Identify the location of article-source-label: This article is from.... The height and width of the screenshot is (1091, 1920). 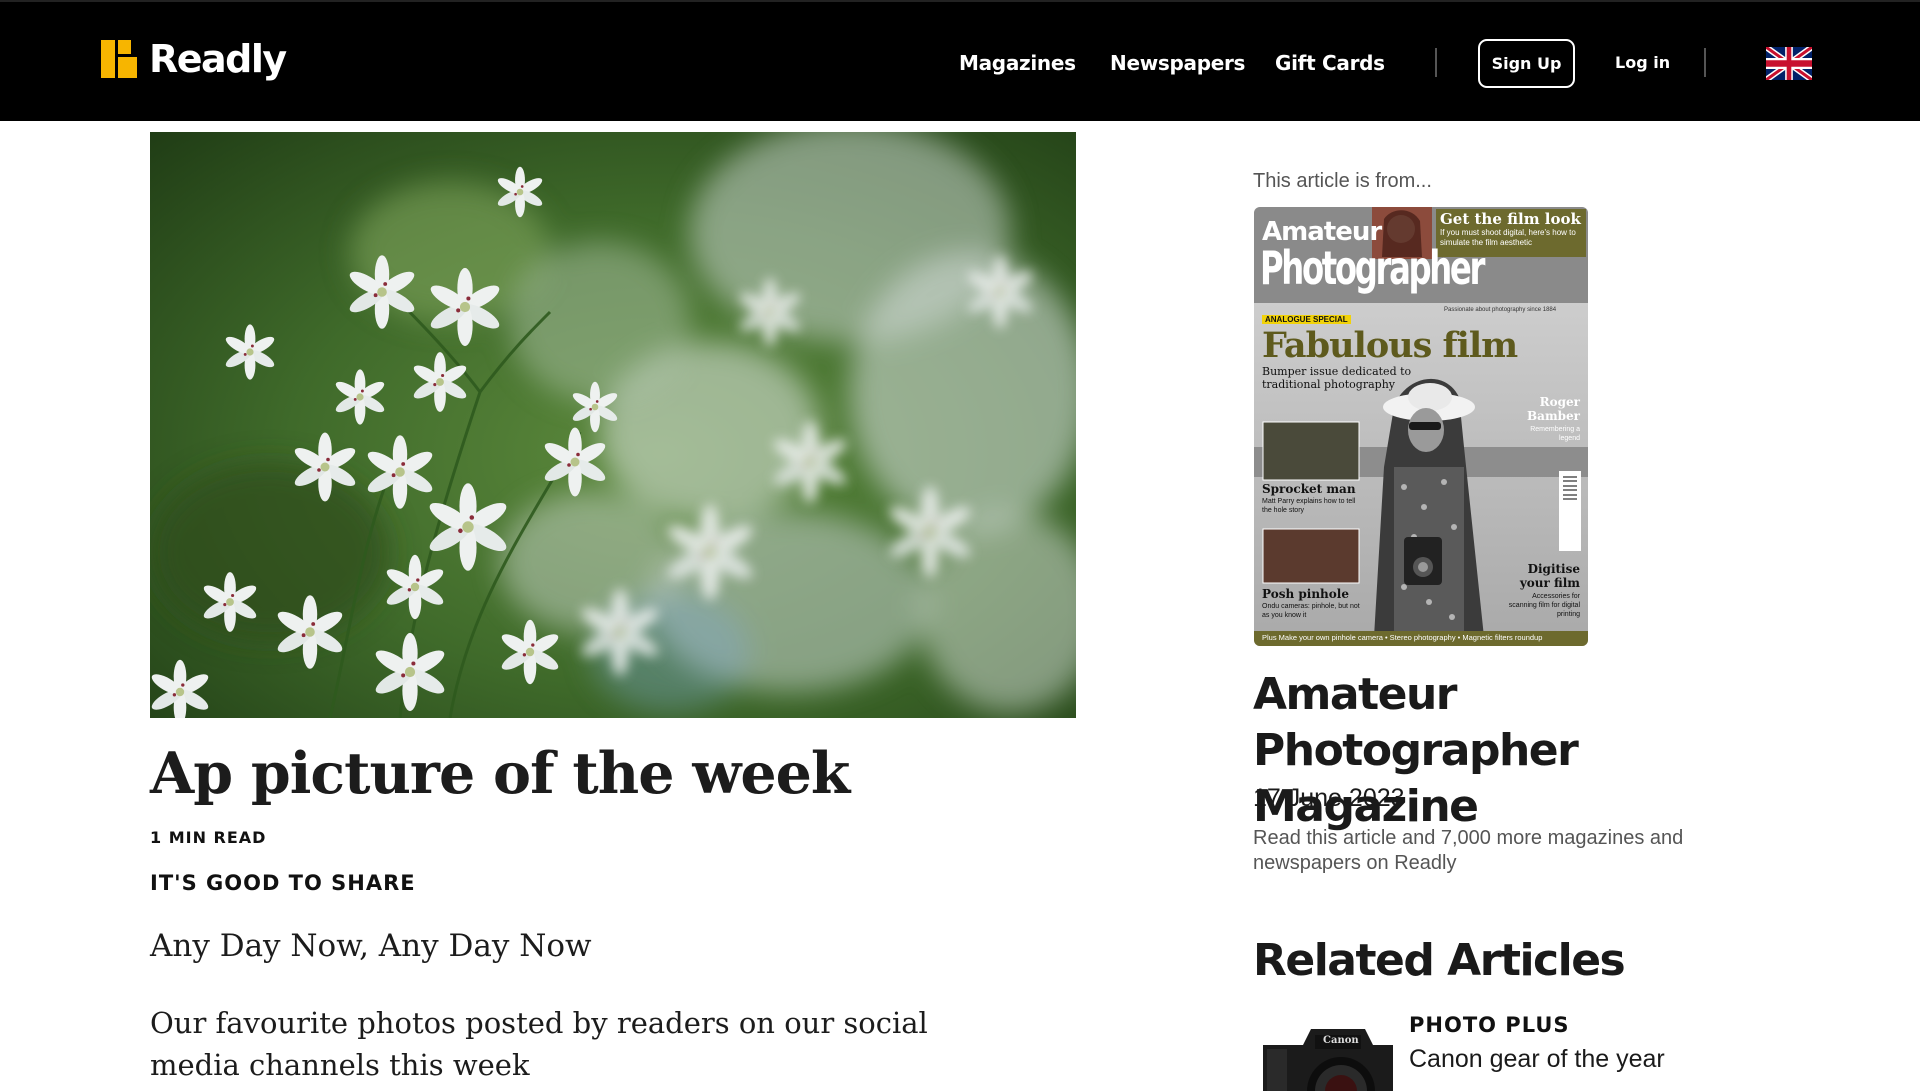
(1342, 181).